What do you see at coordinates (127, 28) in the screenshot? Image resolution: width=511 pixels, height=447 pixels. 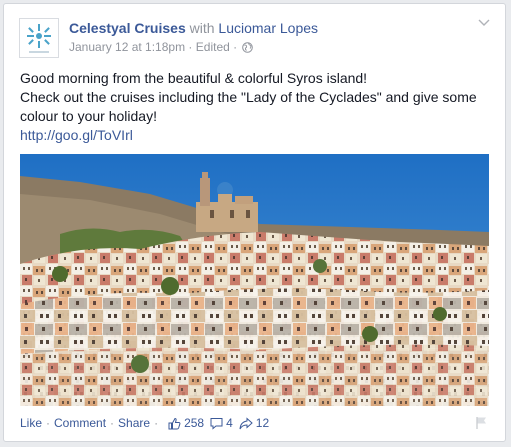 I see `page-name-link: Celestyal Cruises` at bounding box center [127, 28].